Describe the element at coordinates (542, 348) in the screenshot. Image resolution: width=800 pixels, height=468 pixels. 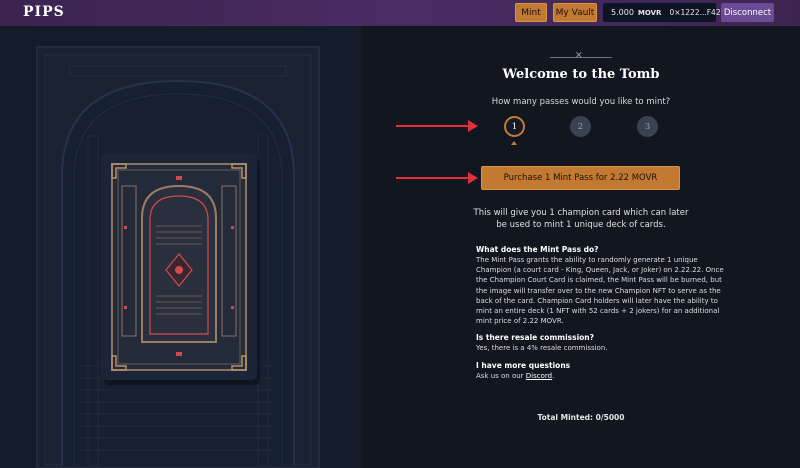
I see `faq-answer: Yes, there is a 4% resale commission.` at that location.